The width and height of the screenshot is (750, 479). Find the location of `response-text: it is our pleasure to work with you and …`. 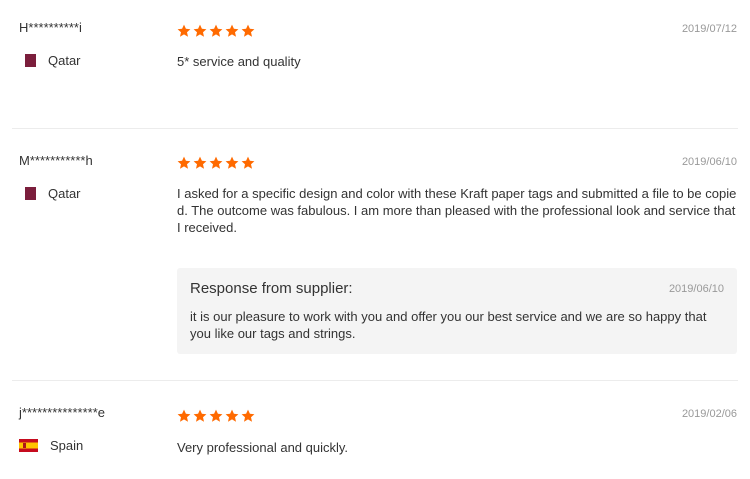

response-text: it is our pleasure to work with you and … is located at coordinates (448, 325).